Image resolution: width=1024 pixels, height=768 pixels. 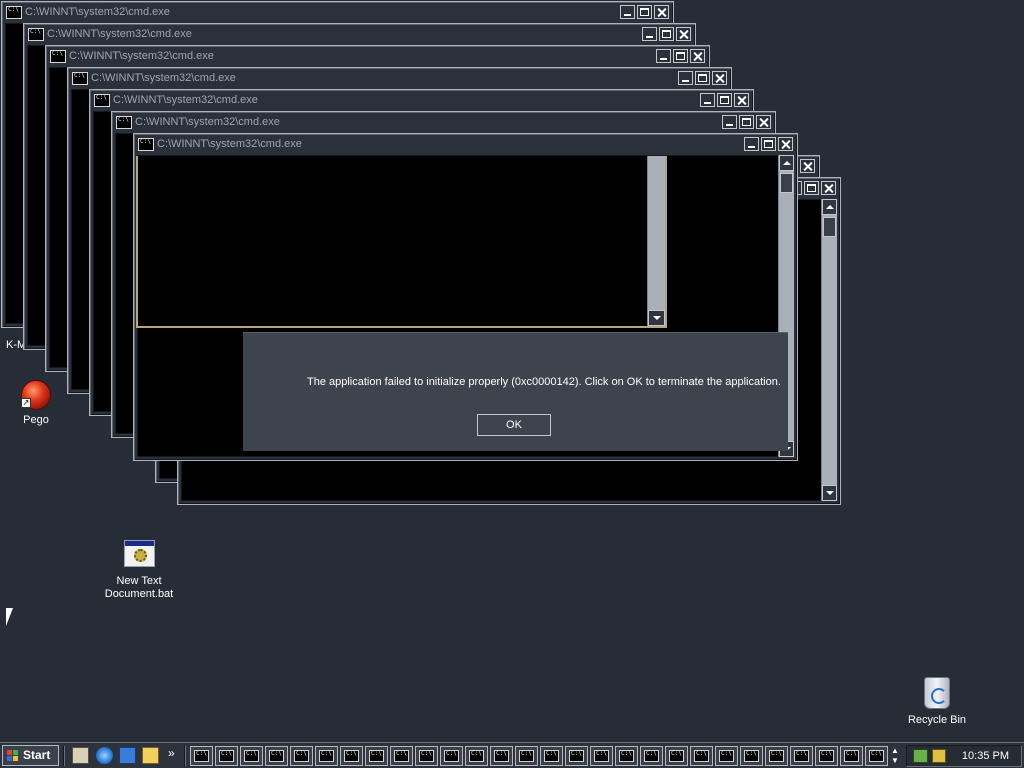 What do you see at coordinates (36, 420) in the screenshot?
I see `desktop-icon-pego: Pego` at bounding box center [36, 420].